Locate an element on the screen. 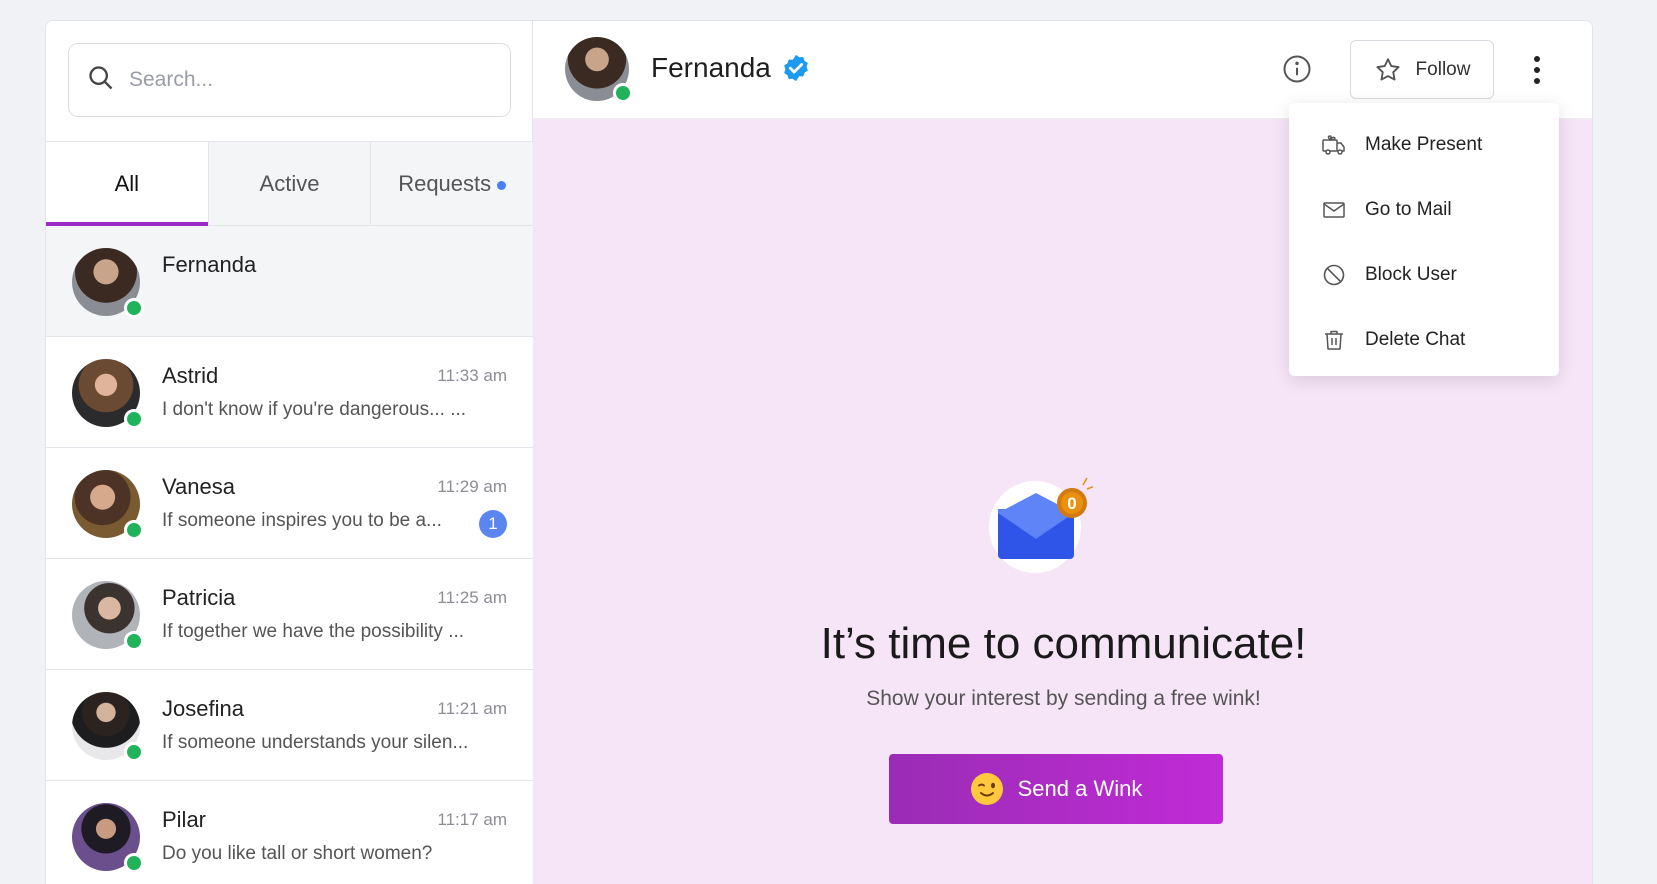 The height and width of the screenshot is (884, 1657). menu-item-delete-chat: Delete Chat is located at coordinates (1424, 339).